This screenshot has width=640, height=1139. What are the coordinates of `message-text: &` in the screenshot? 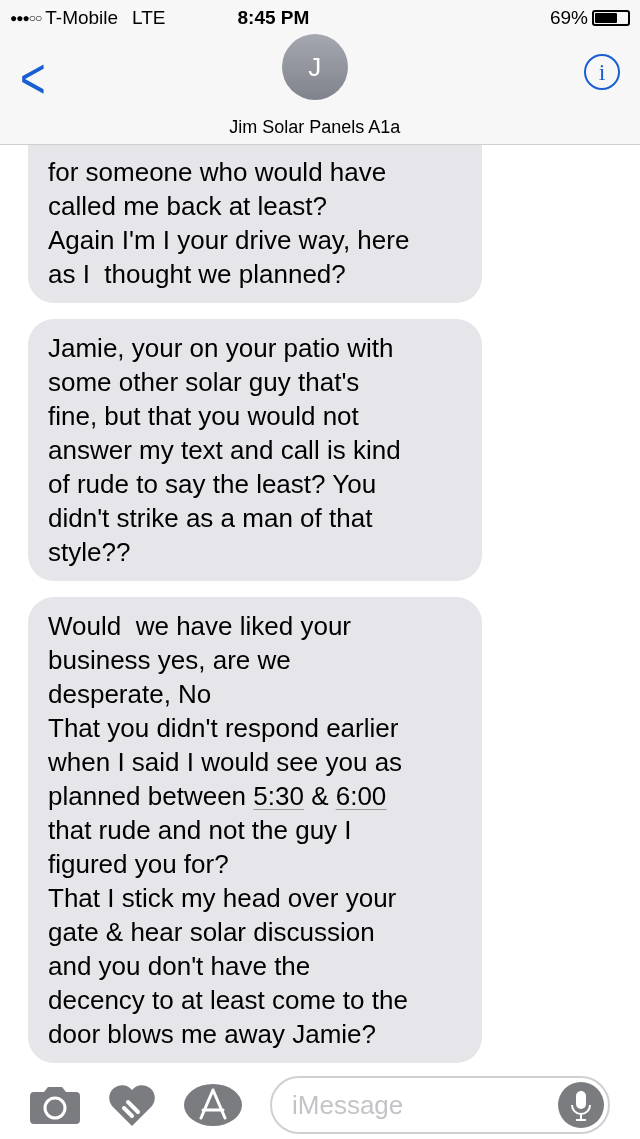 It's located at (320, 796).